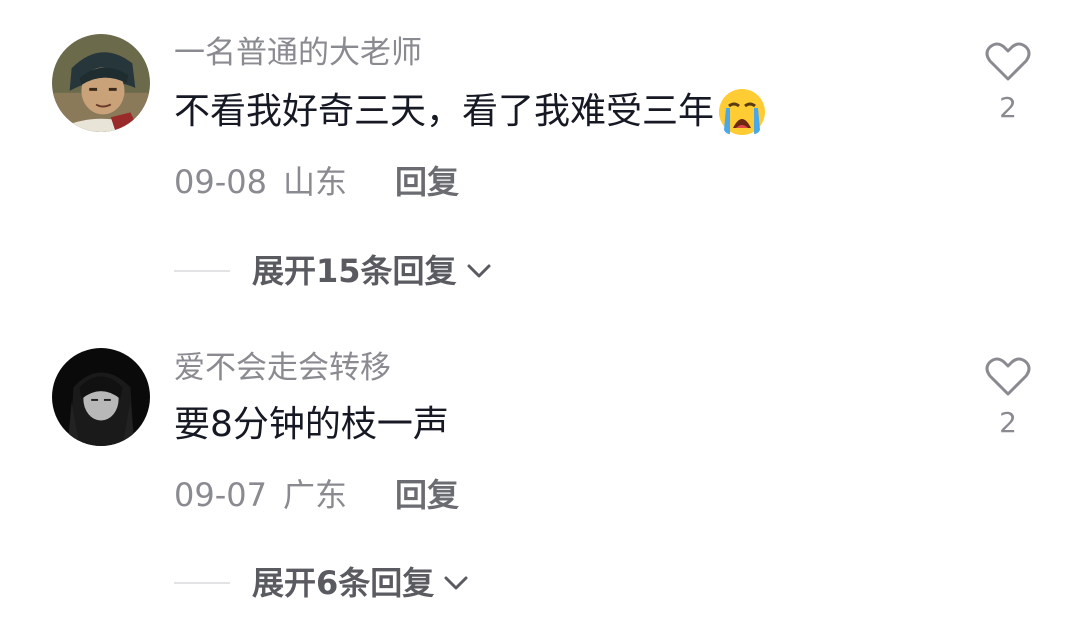 This screenshot has width=1080, height=629. Describe the element at coordinates (343, 583) in the screenshot. I see `expand-replies-label: 展开6条回复` at that location.